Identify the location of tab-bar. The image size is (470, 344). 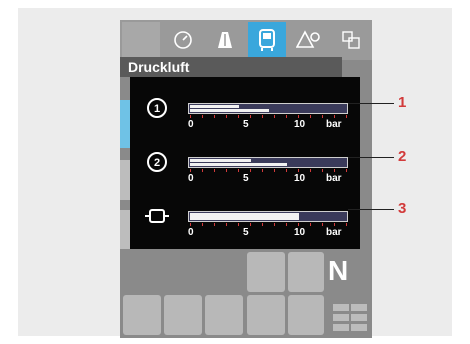
(246, 40).